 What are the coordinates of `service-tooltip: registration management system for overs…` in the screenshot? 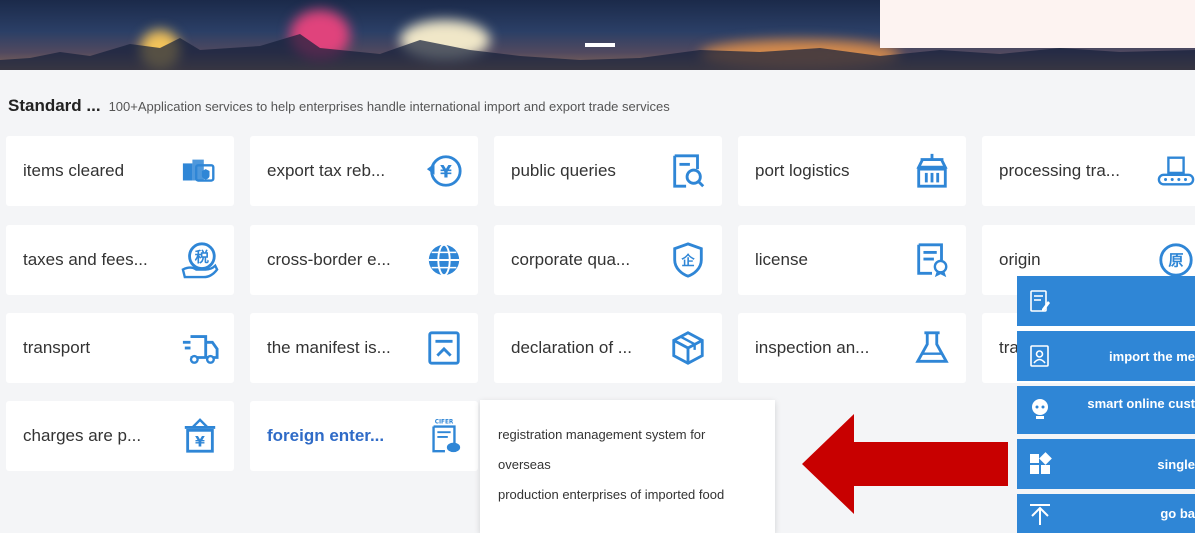 It's located at (627, 466).